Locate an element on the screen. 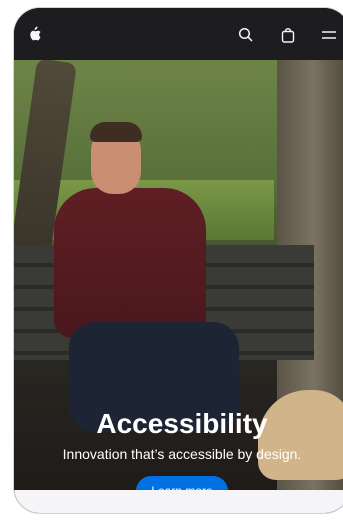 This screenshot has height=522, width=343. person-hair is located at coordinates (116, 132).